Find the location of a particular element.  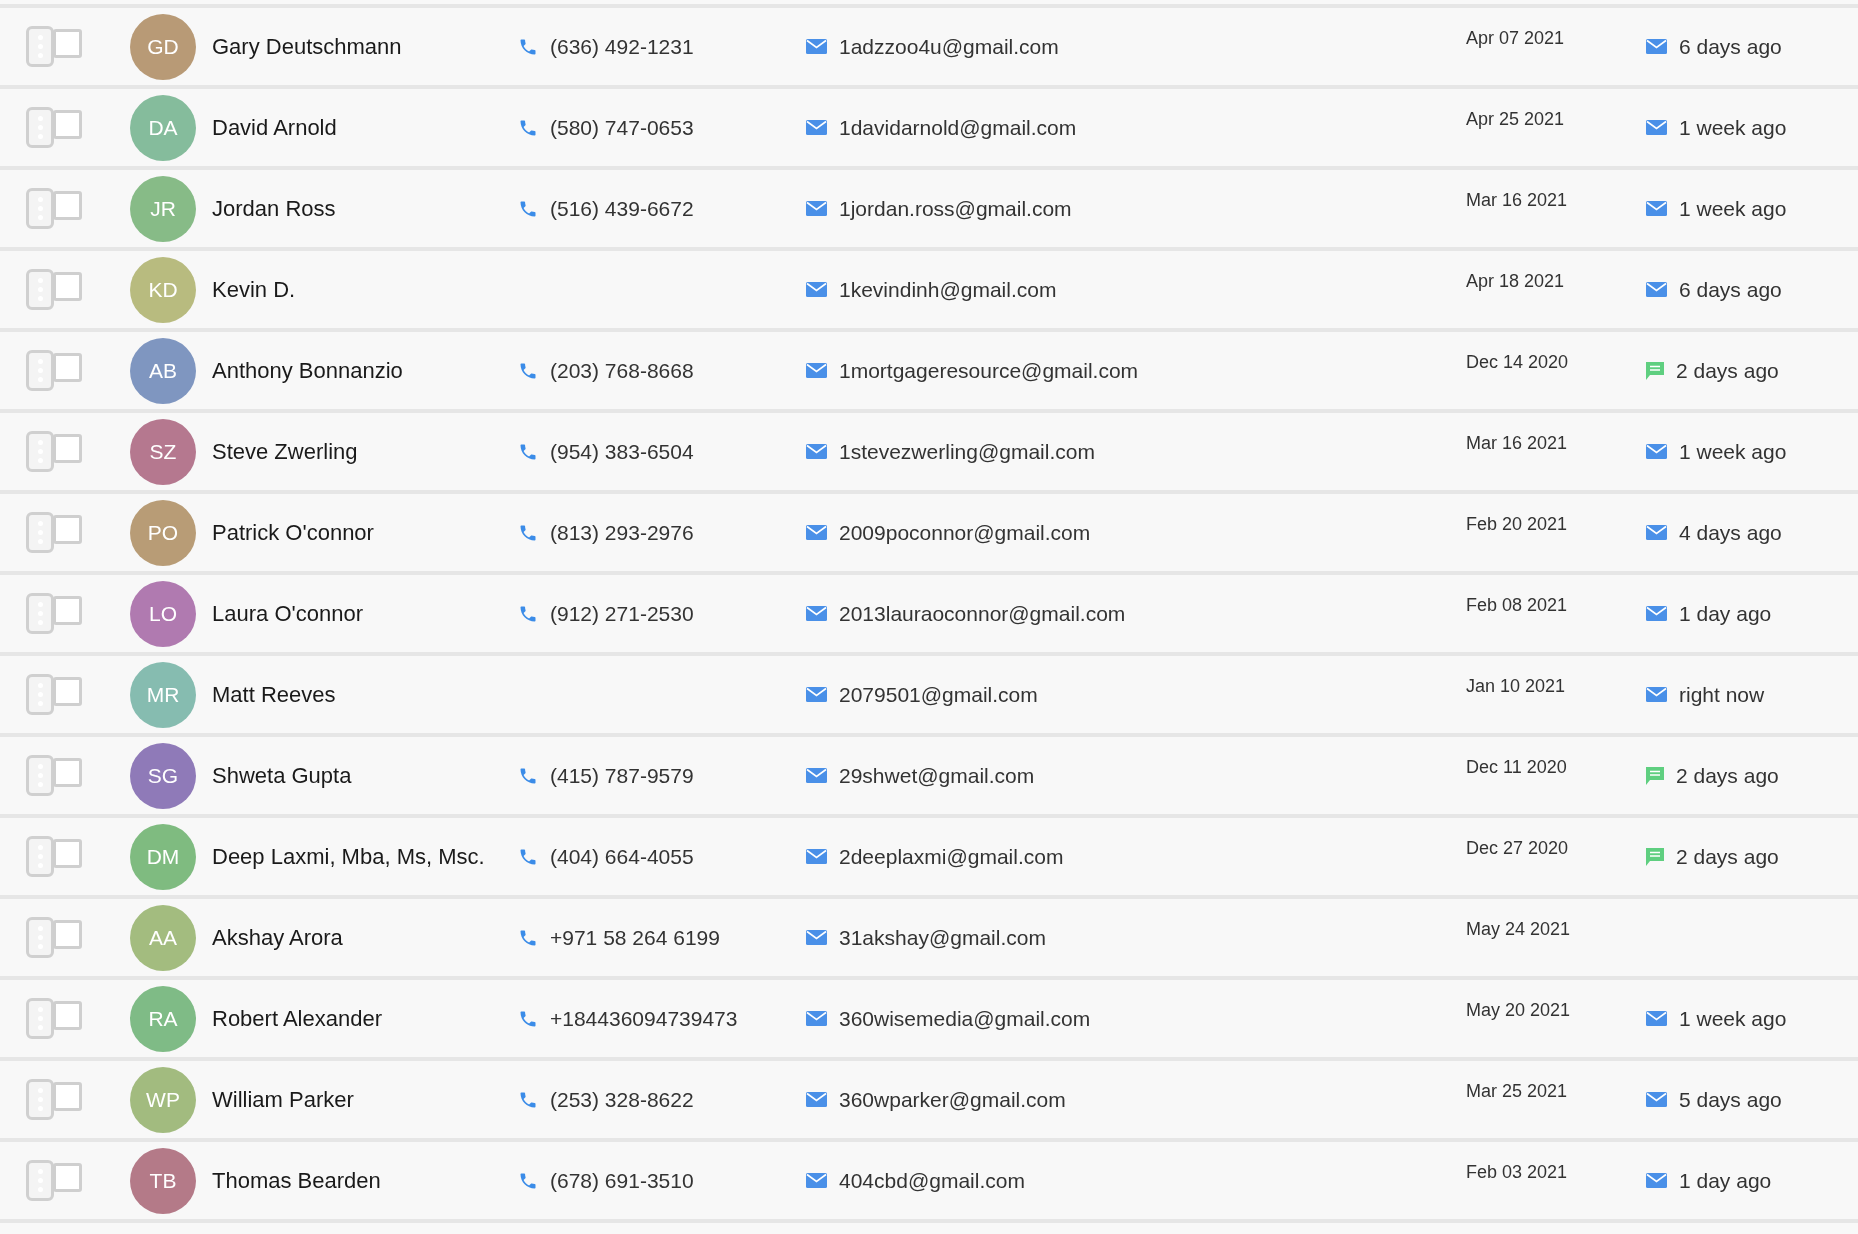

email-address: 2013lauraoconnor@gmail.com is located at coordinates (982, 613).